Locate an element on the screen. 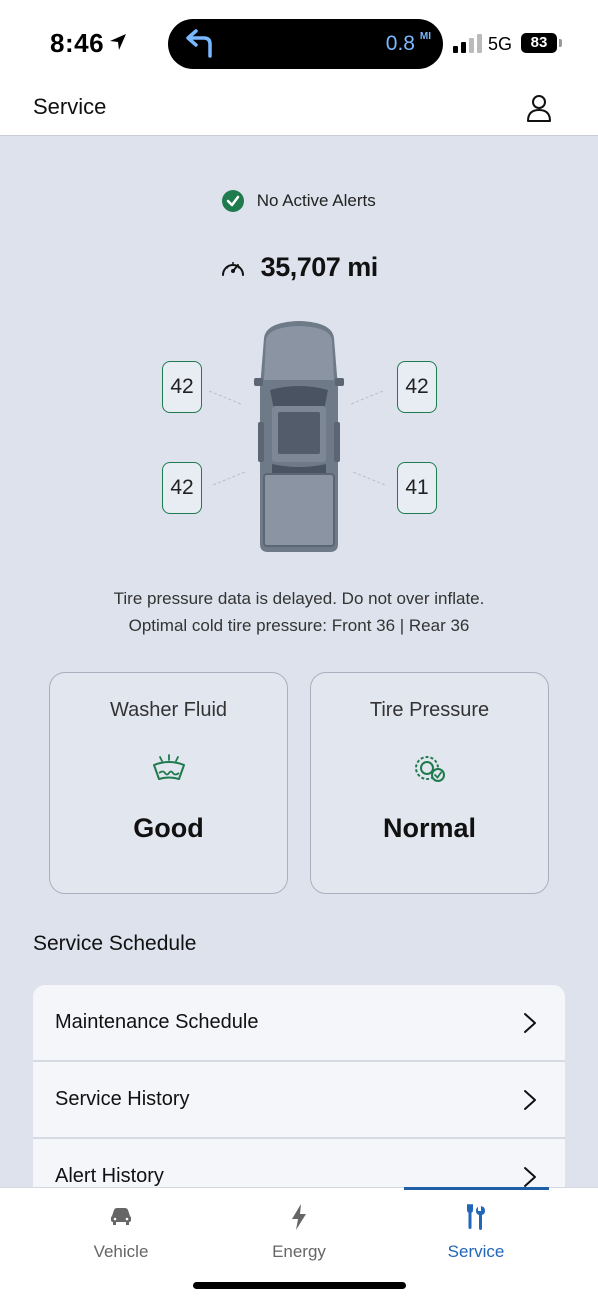 Image resolution: width=598 pixels, height=1300 pixels. odometer-value: 35,707 mi is located at coordinates (319, 267).